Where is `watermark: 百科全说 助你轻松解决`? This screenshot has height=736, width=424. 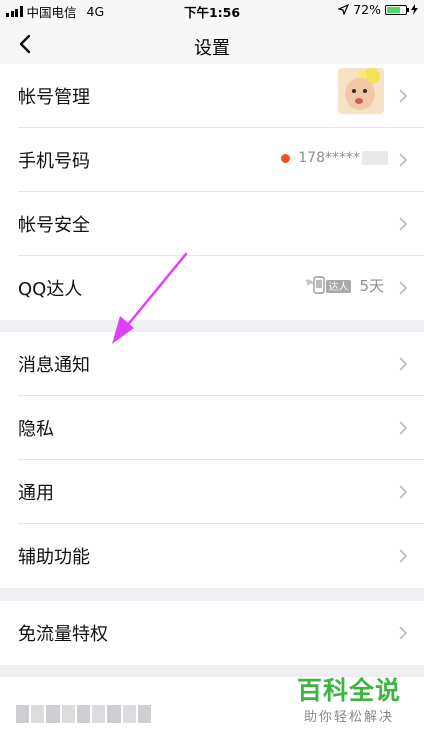 watermark: 百科全说 助你轻松解决 is located at coordinates (349, 700).